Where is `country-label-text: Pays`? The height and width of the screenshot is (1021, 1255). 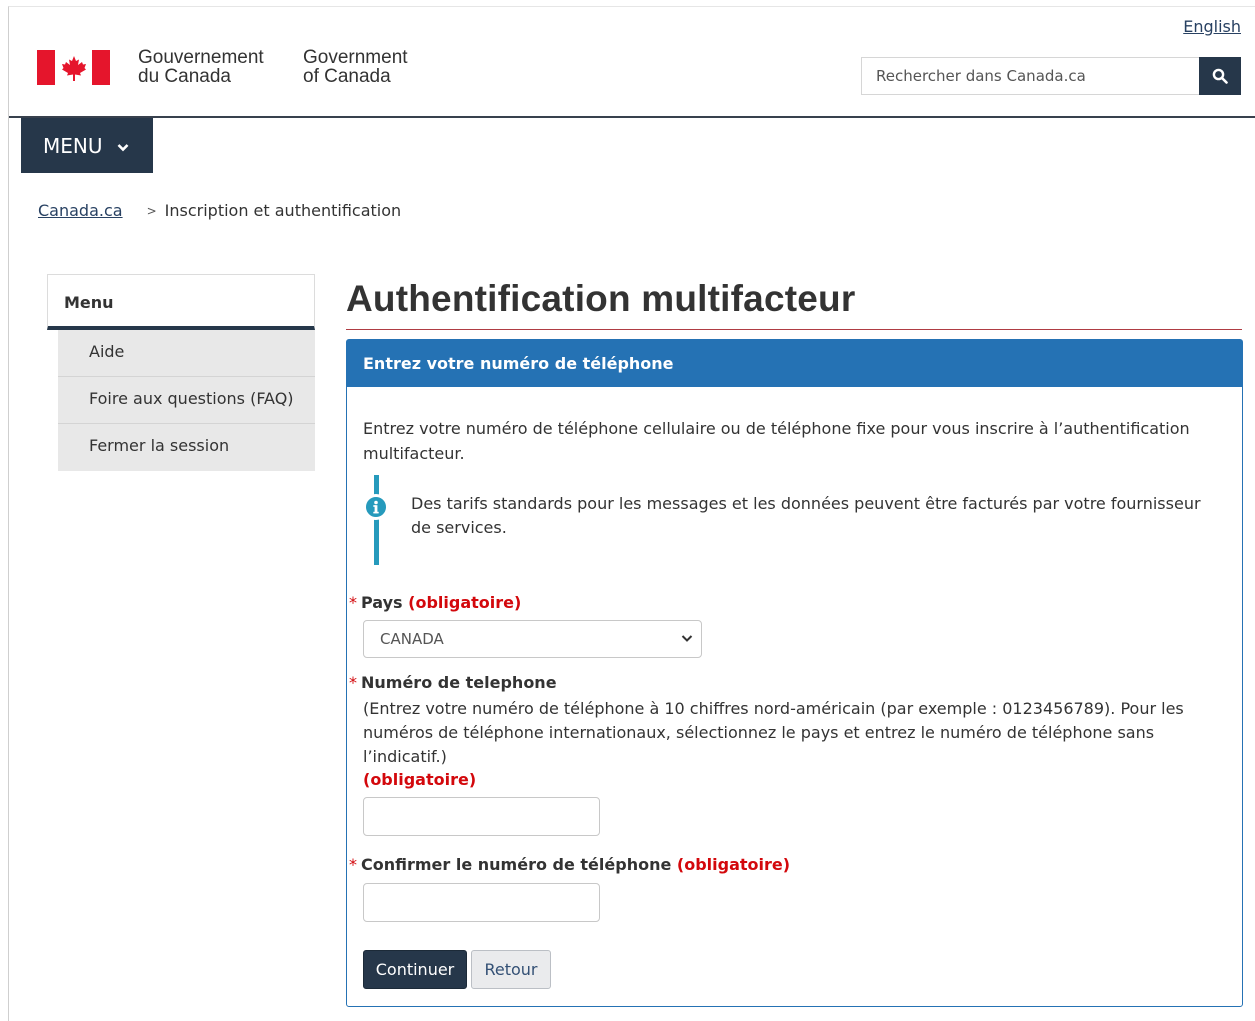 country-label-text: Pays is located at coordinates (382, 602).